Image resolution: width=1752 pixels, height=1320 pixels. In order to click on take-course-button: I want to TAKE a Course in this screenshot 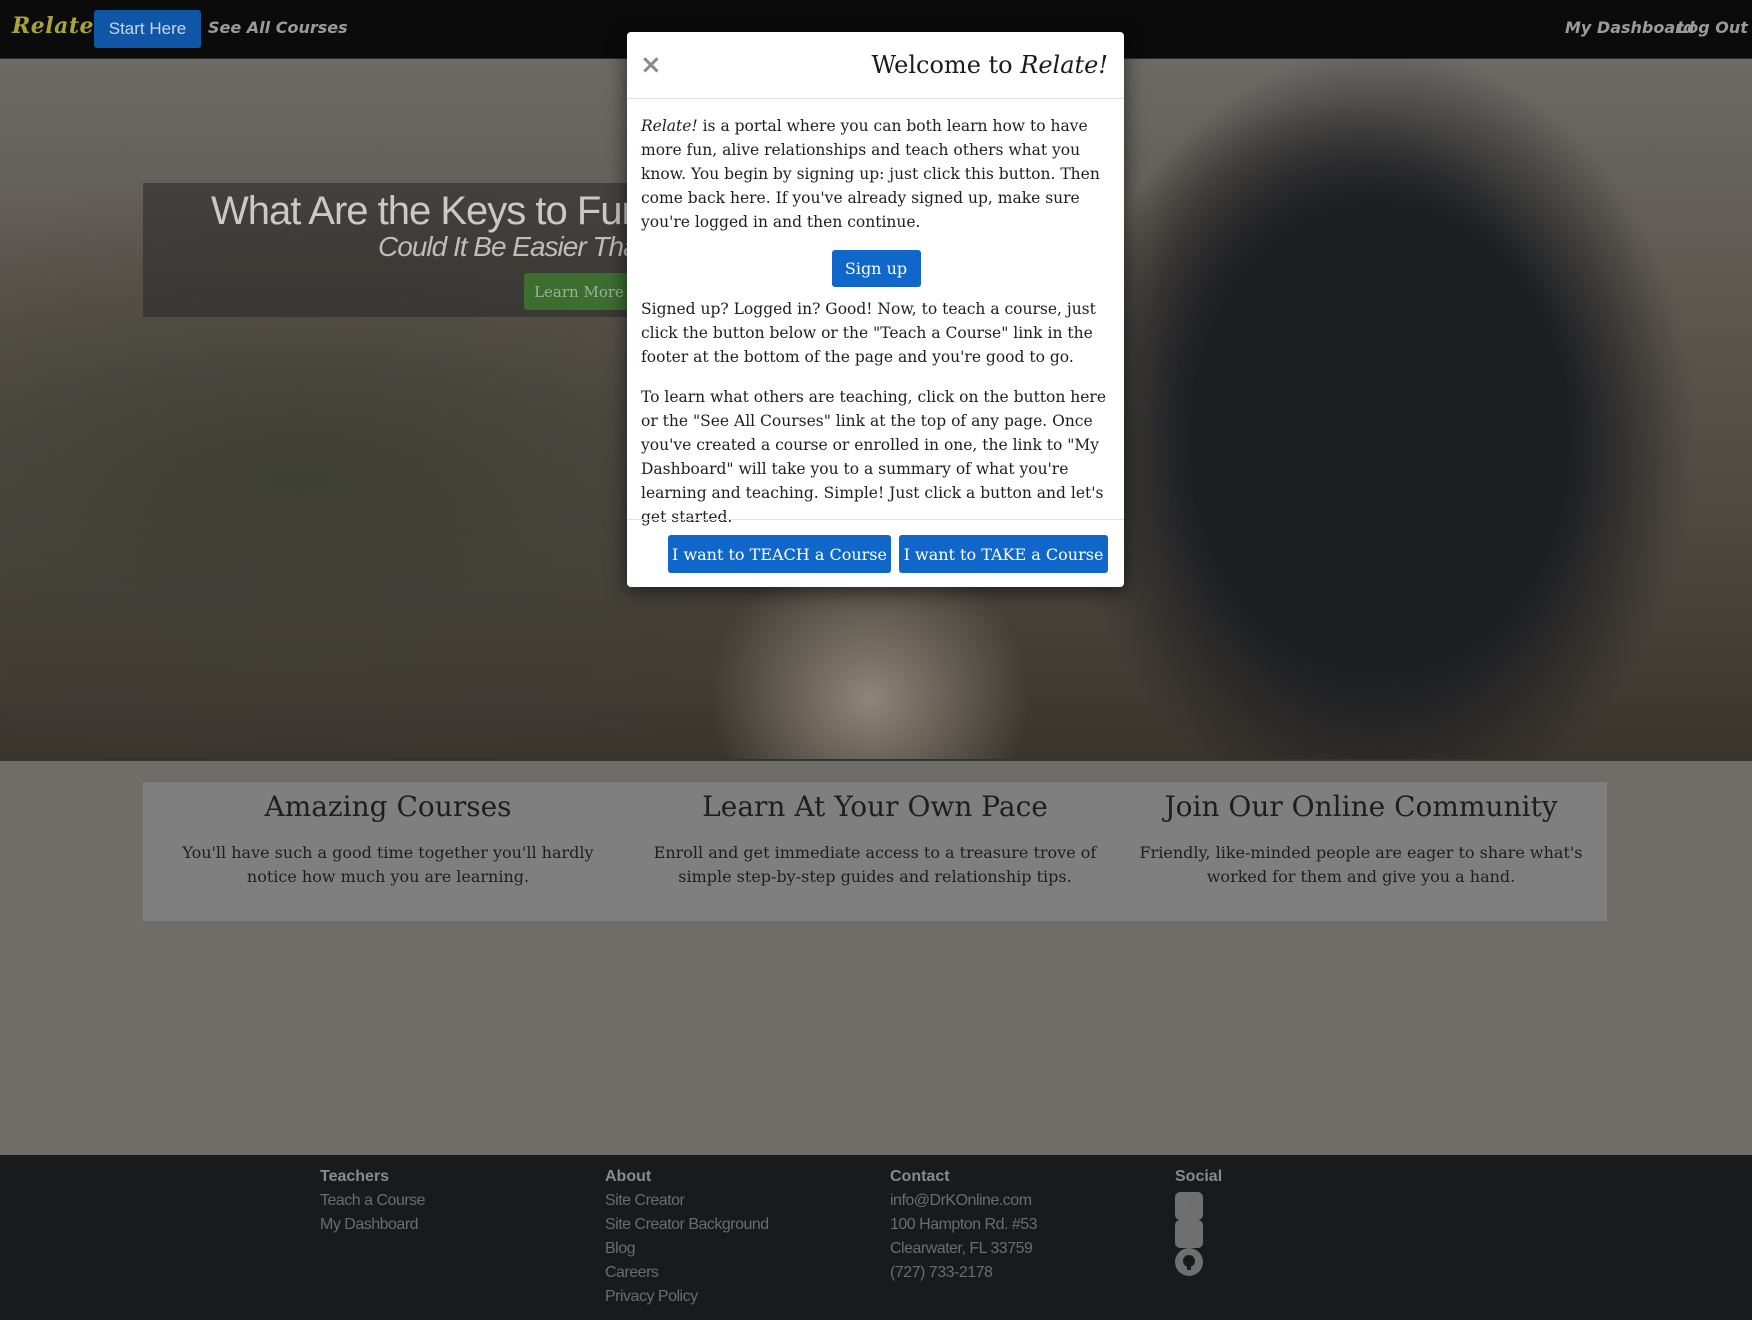, I will do `click(1003, 554)`.